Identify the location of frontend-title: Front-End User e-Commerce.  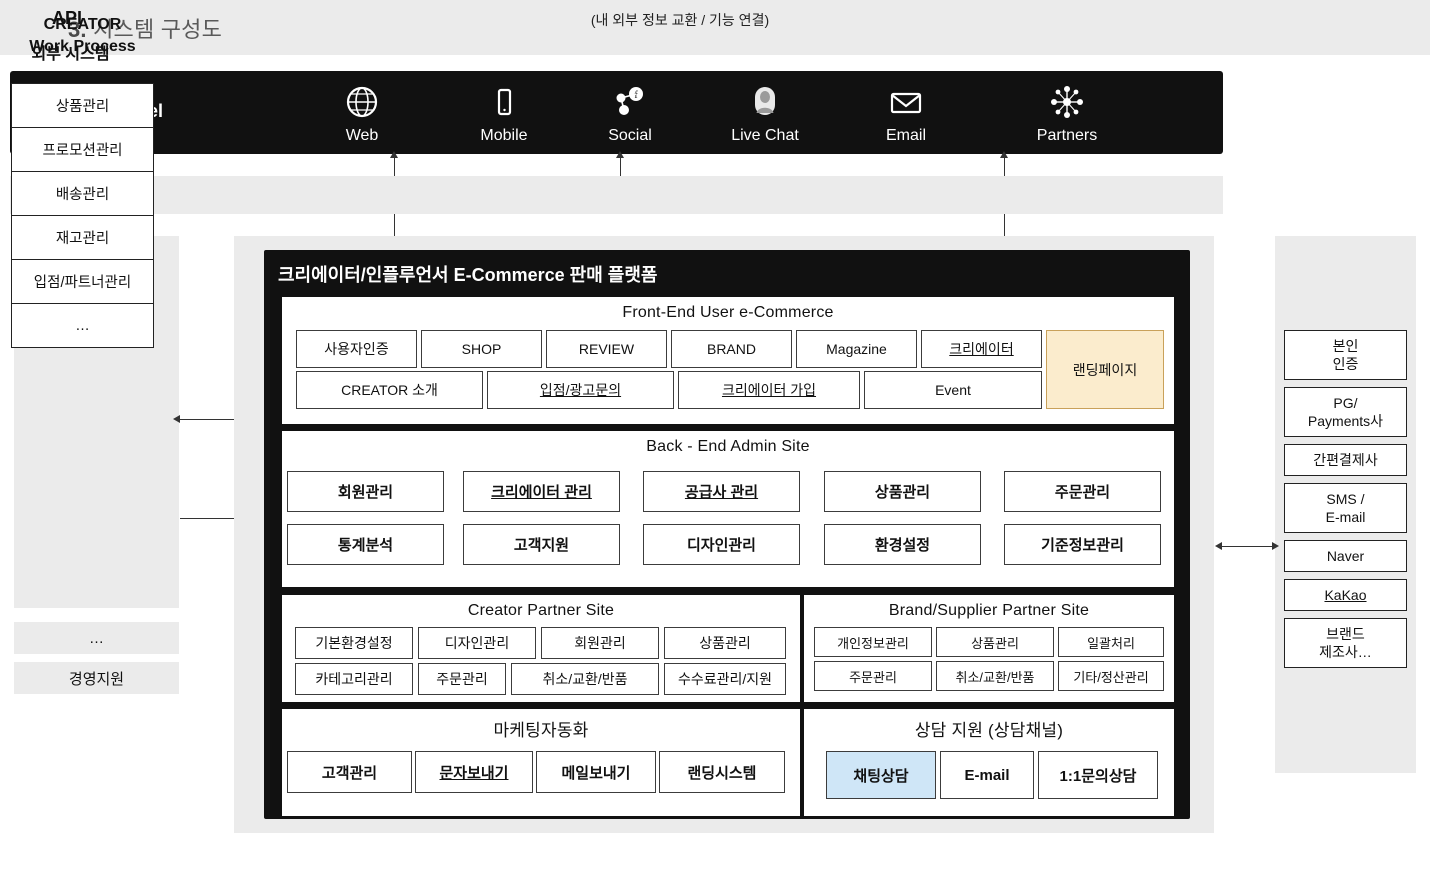
(728, 312).